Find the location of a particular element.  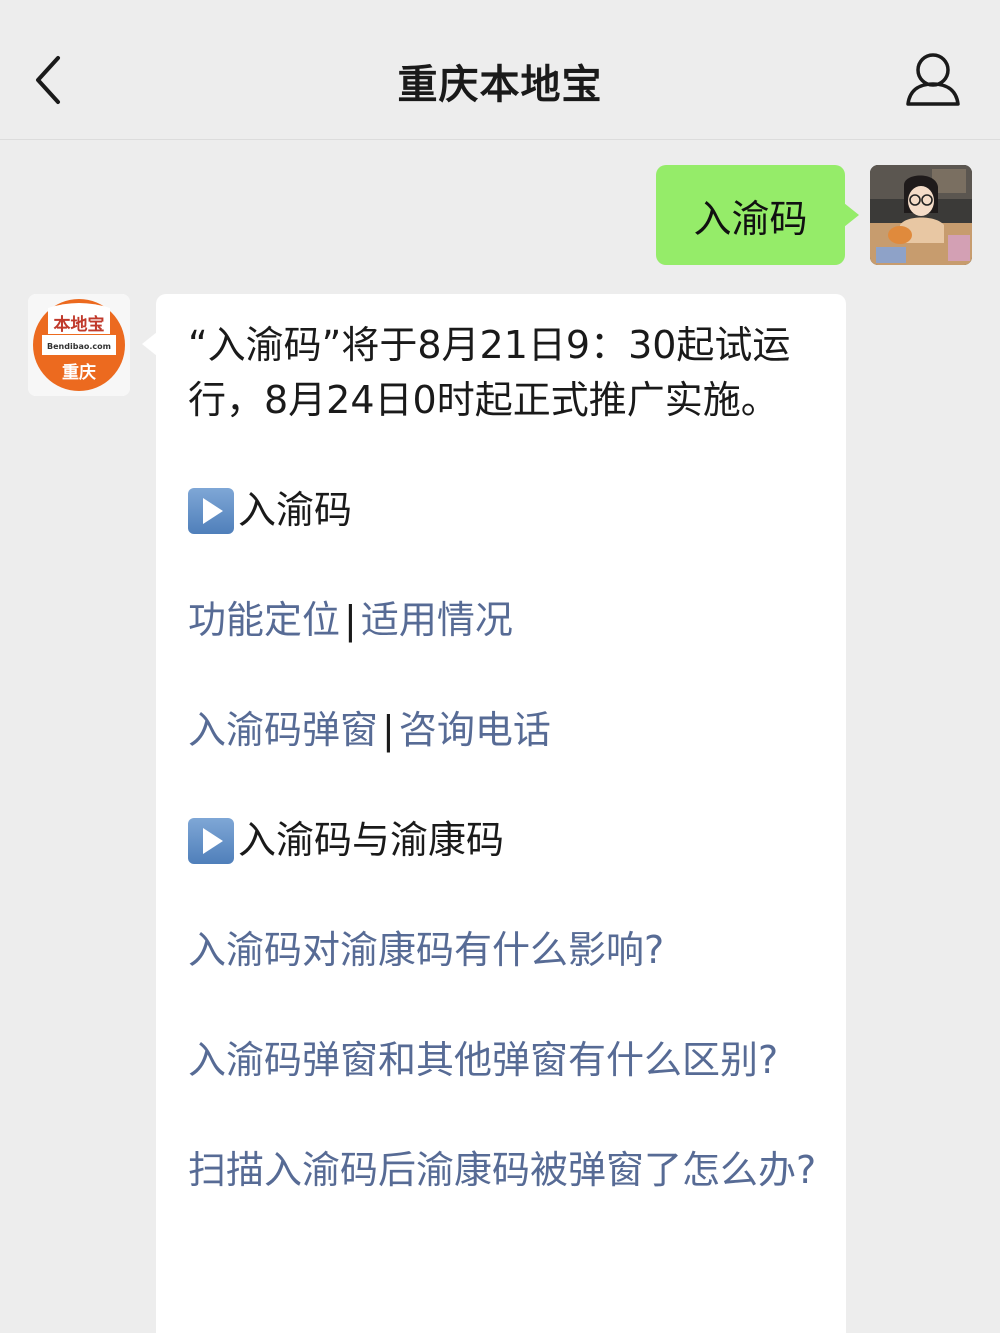

bendibao-logo: 本地宝 Bendibao.com 重庆 is located at coordinates (79, 345).